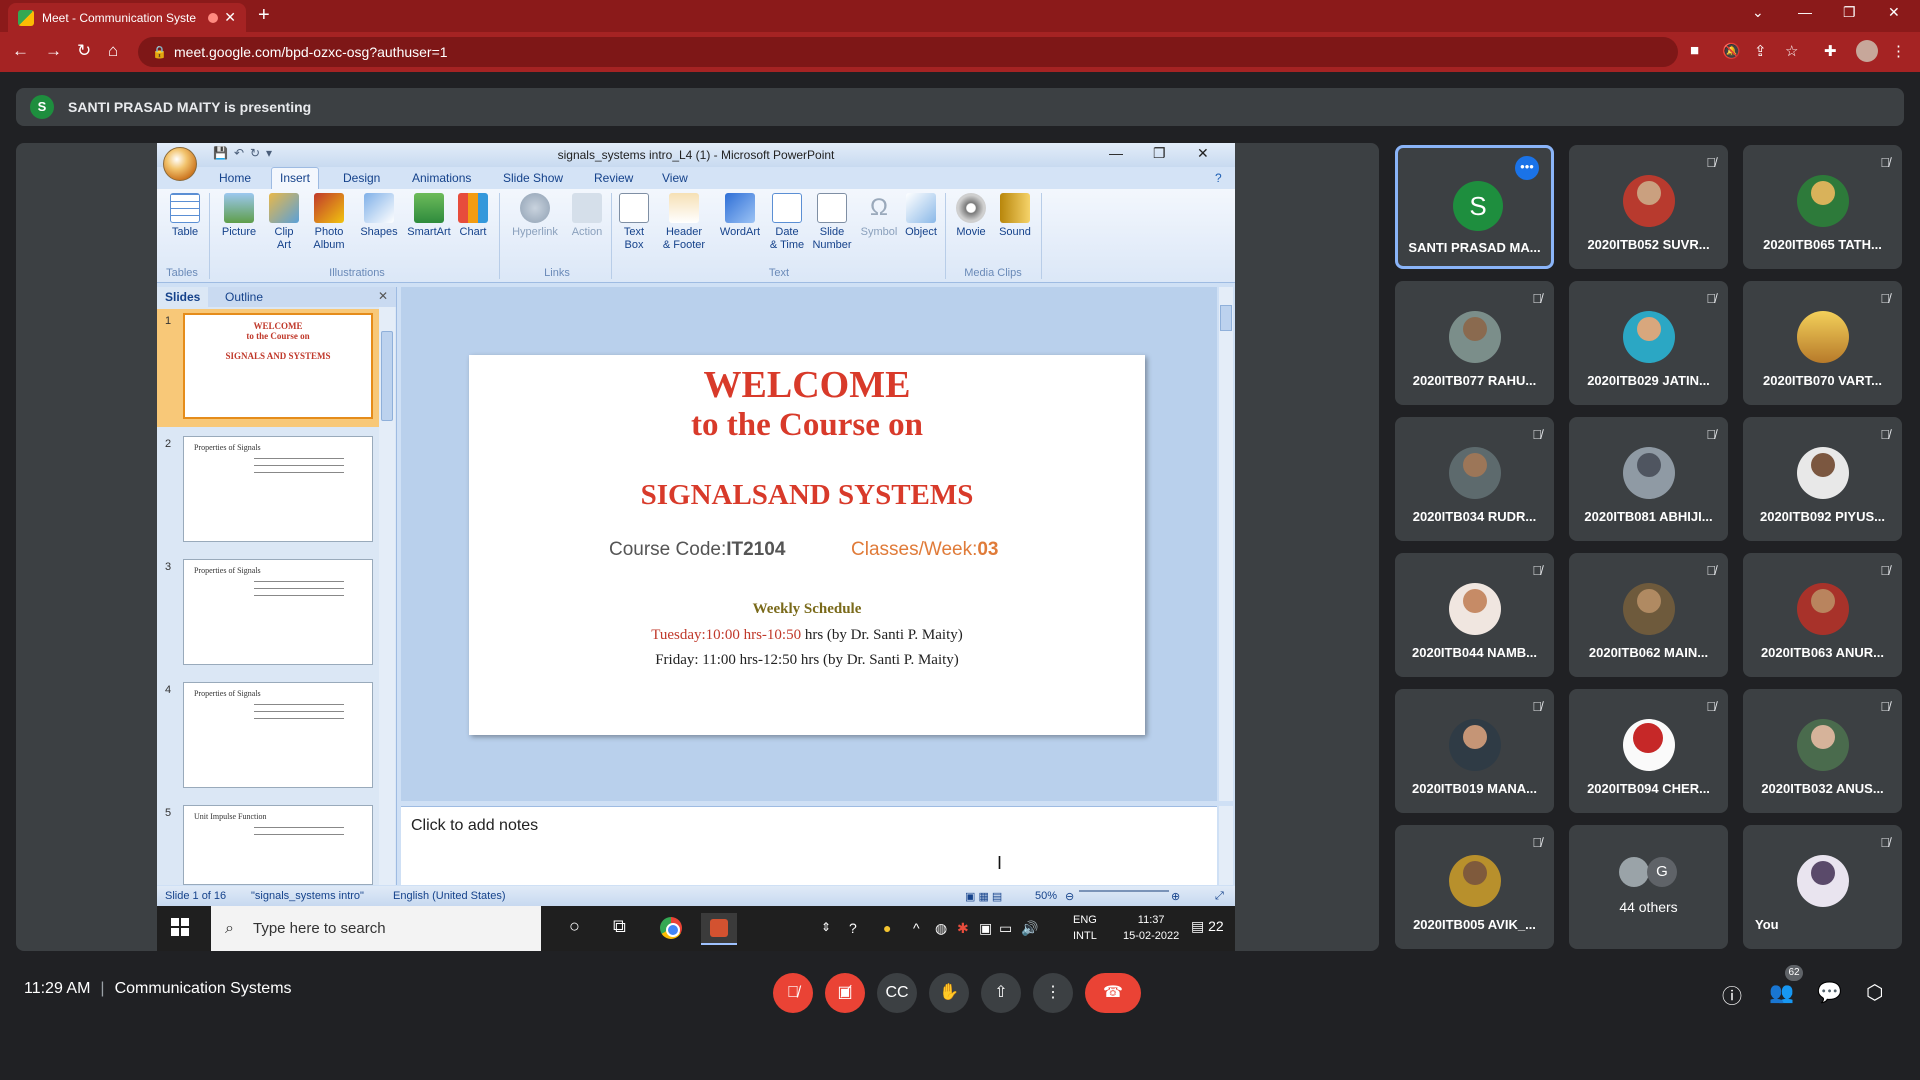  What do you see at coordinates (916, 928) in the screenshot?
I see `show-hidden-icons: ^` at bounding box center [916, 928].